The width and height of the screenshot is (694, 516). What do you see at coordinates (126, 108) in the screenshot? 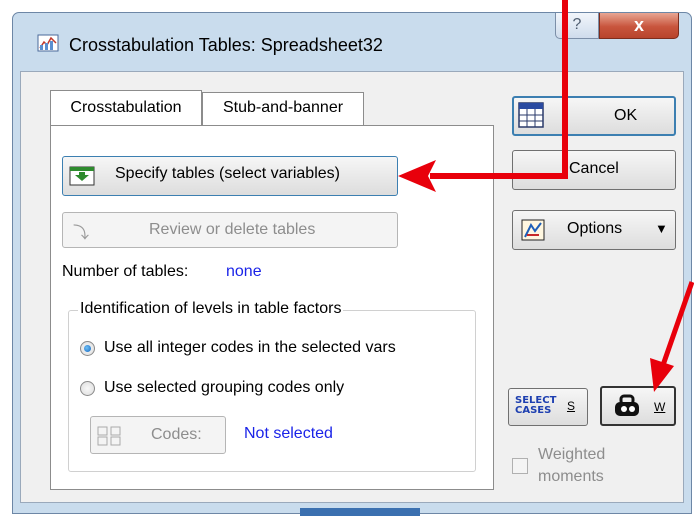
I see `tab-crosstabulation: Crosstabulation` at bounding box center [126, 108].